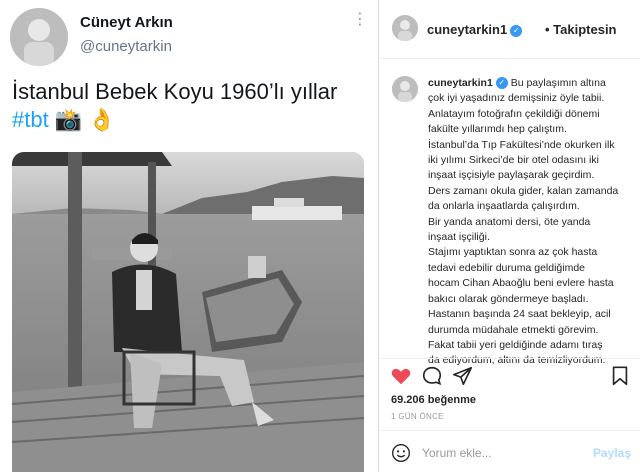 This screenshot has height=472, width=640. Describe the element at coordinates (521, 283) in the screenshot. I see `caption-line: hocam Cihan Abaoğlu beni evlere hasta` at that location.